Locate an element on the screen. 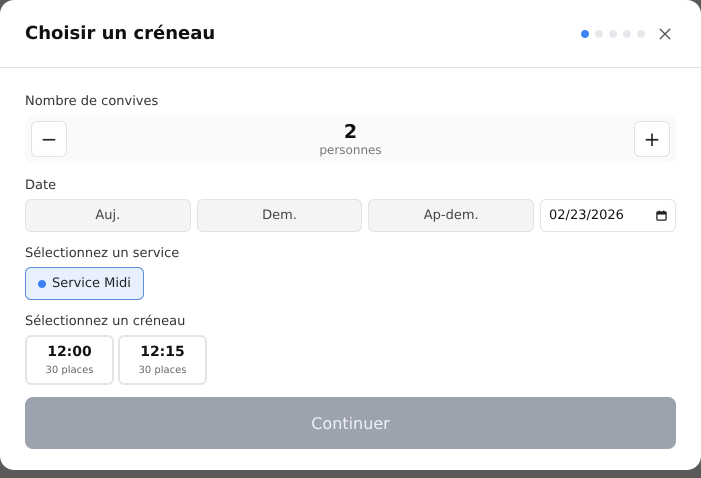  date-option-button: Auj. is located at coordinates (108, 215).